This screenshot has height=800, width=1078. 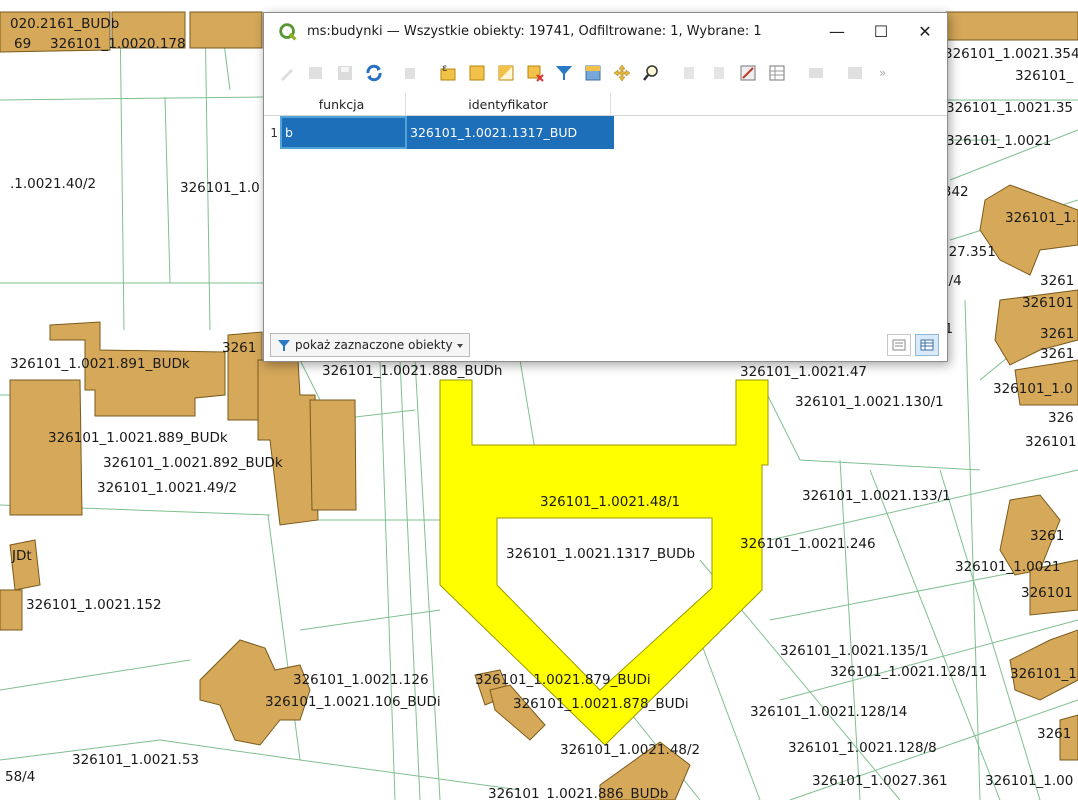 I want to click on zoom-to-selection-button, so click(x=651, y=73).